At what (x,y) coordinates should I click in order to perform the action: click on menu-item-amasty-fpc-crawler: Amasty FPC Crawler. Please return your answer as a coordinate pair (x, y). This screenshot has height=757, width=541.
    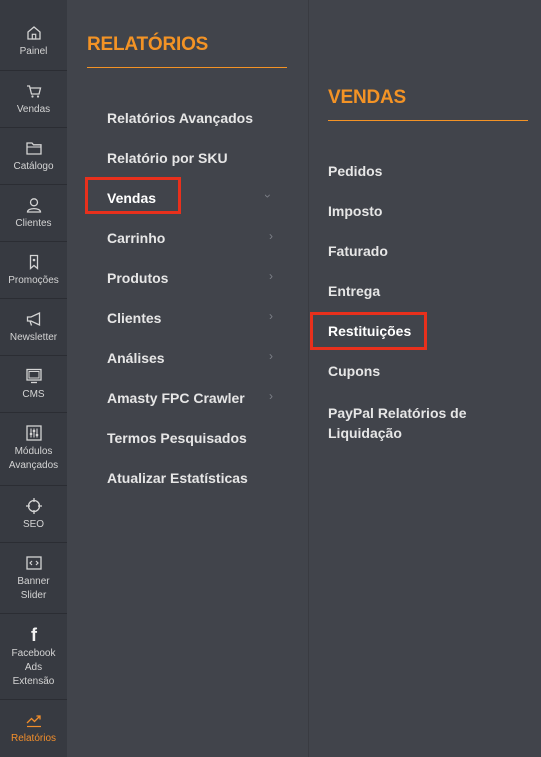
    Looking at the image, I should click on (176, 398).